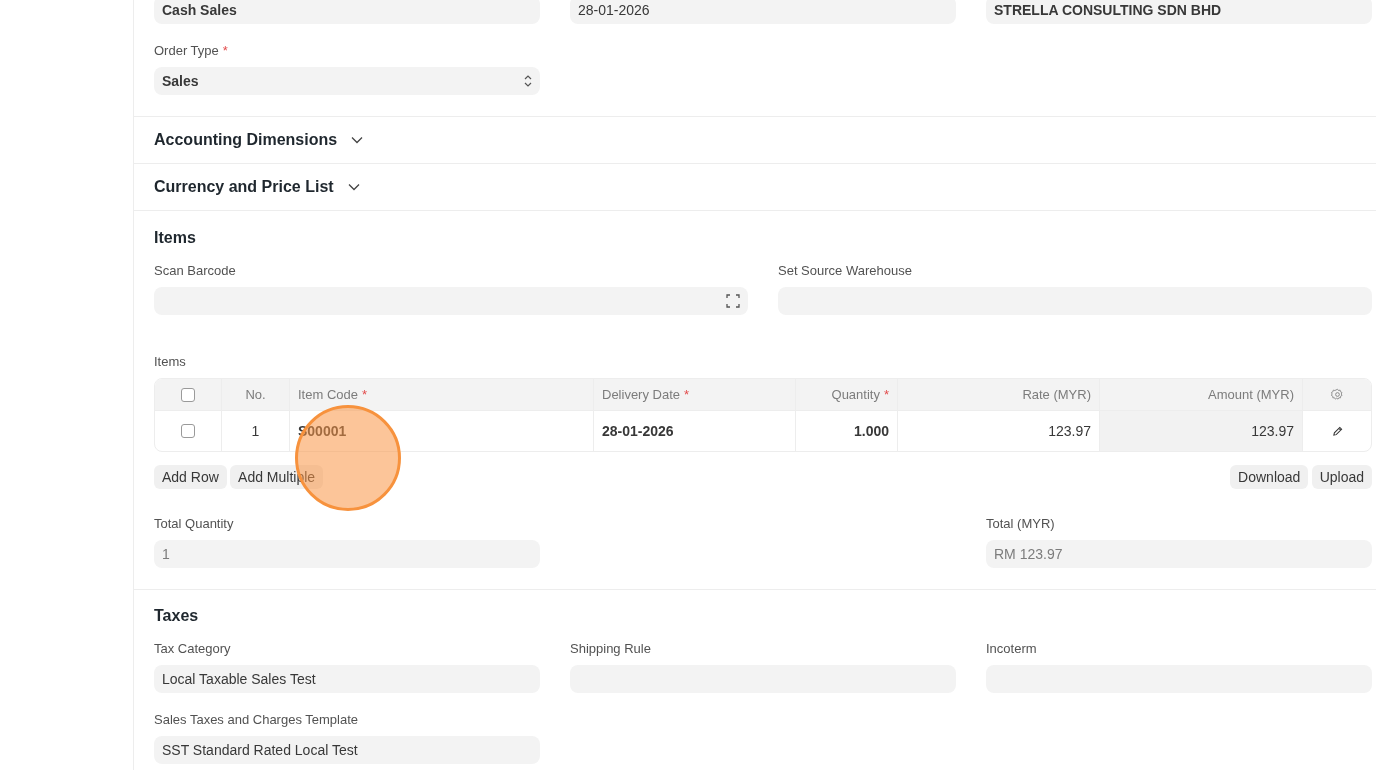 This screenshot has width=1376, height=770. Describe the element at coordinates (255, 394) in the screenshot. I see `column-header: No.` at that location.